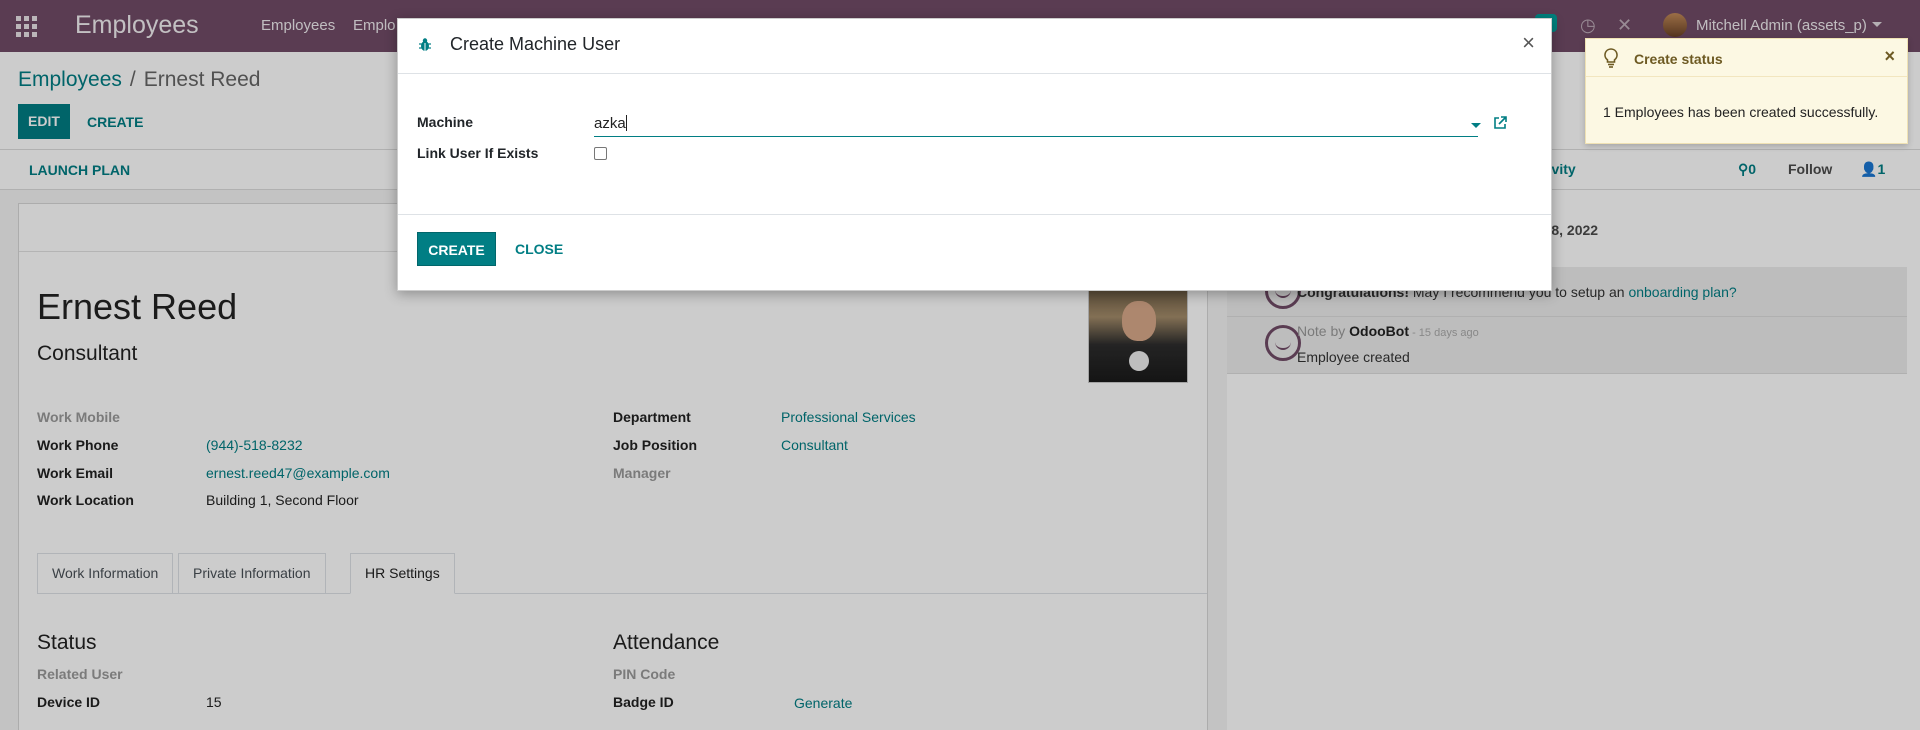 Image resolution: width=1920 pixels, height=730 pixels. What do you see at coordinates (1746, 58) in the screenshot?
I see `toast-header: Create status ×` at bounding box center [1746, 58].